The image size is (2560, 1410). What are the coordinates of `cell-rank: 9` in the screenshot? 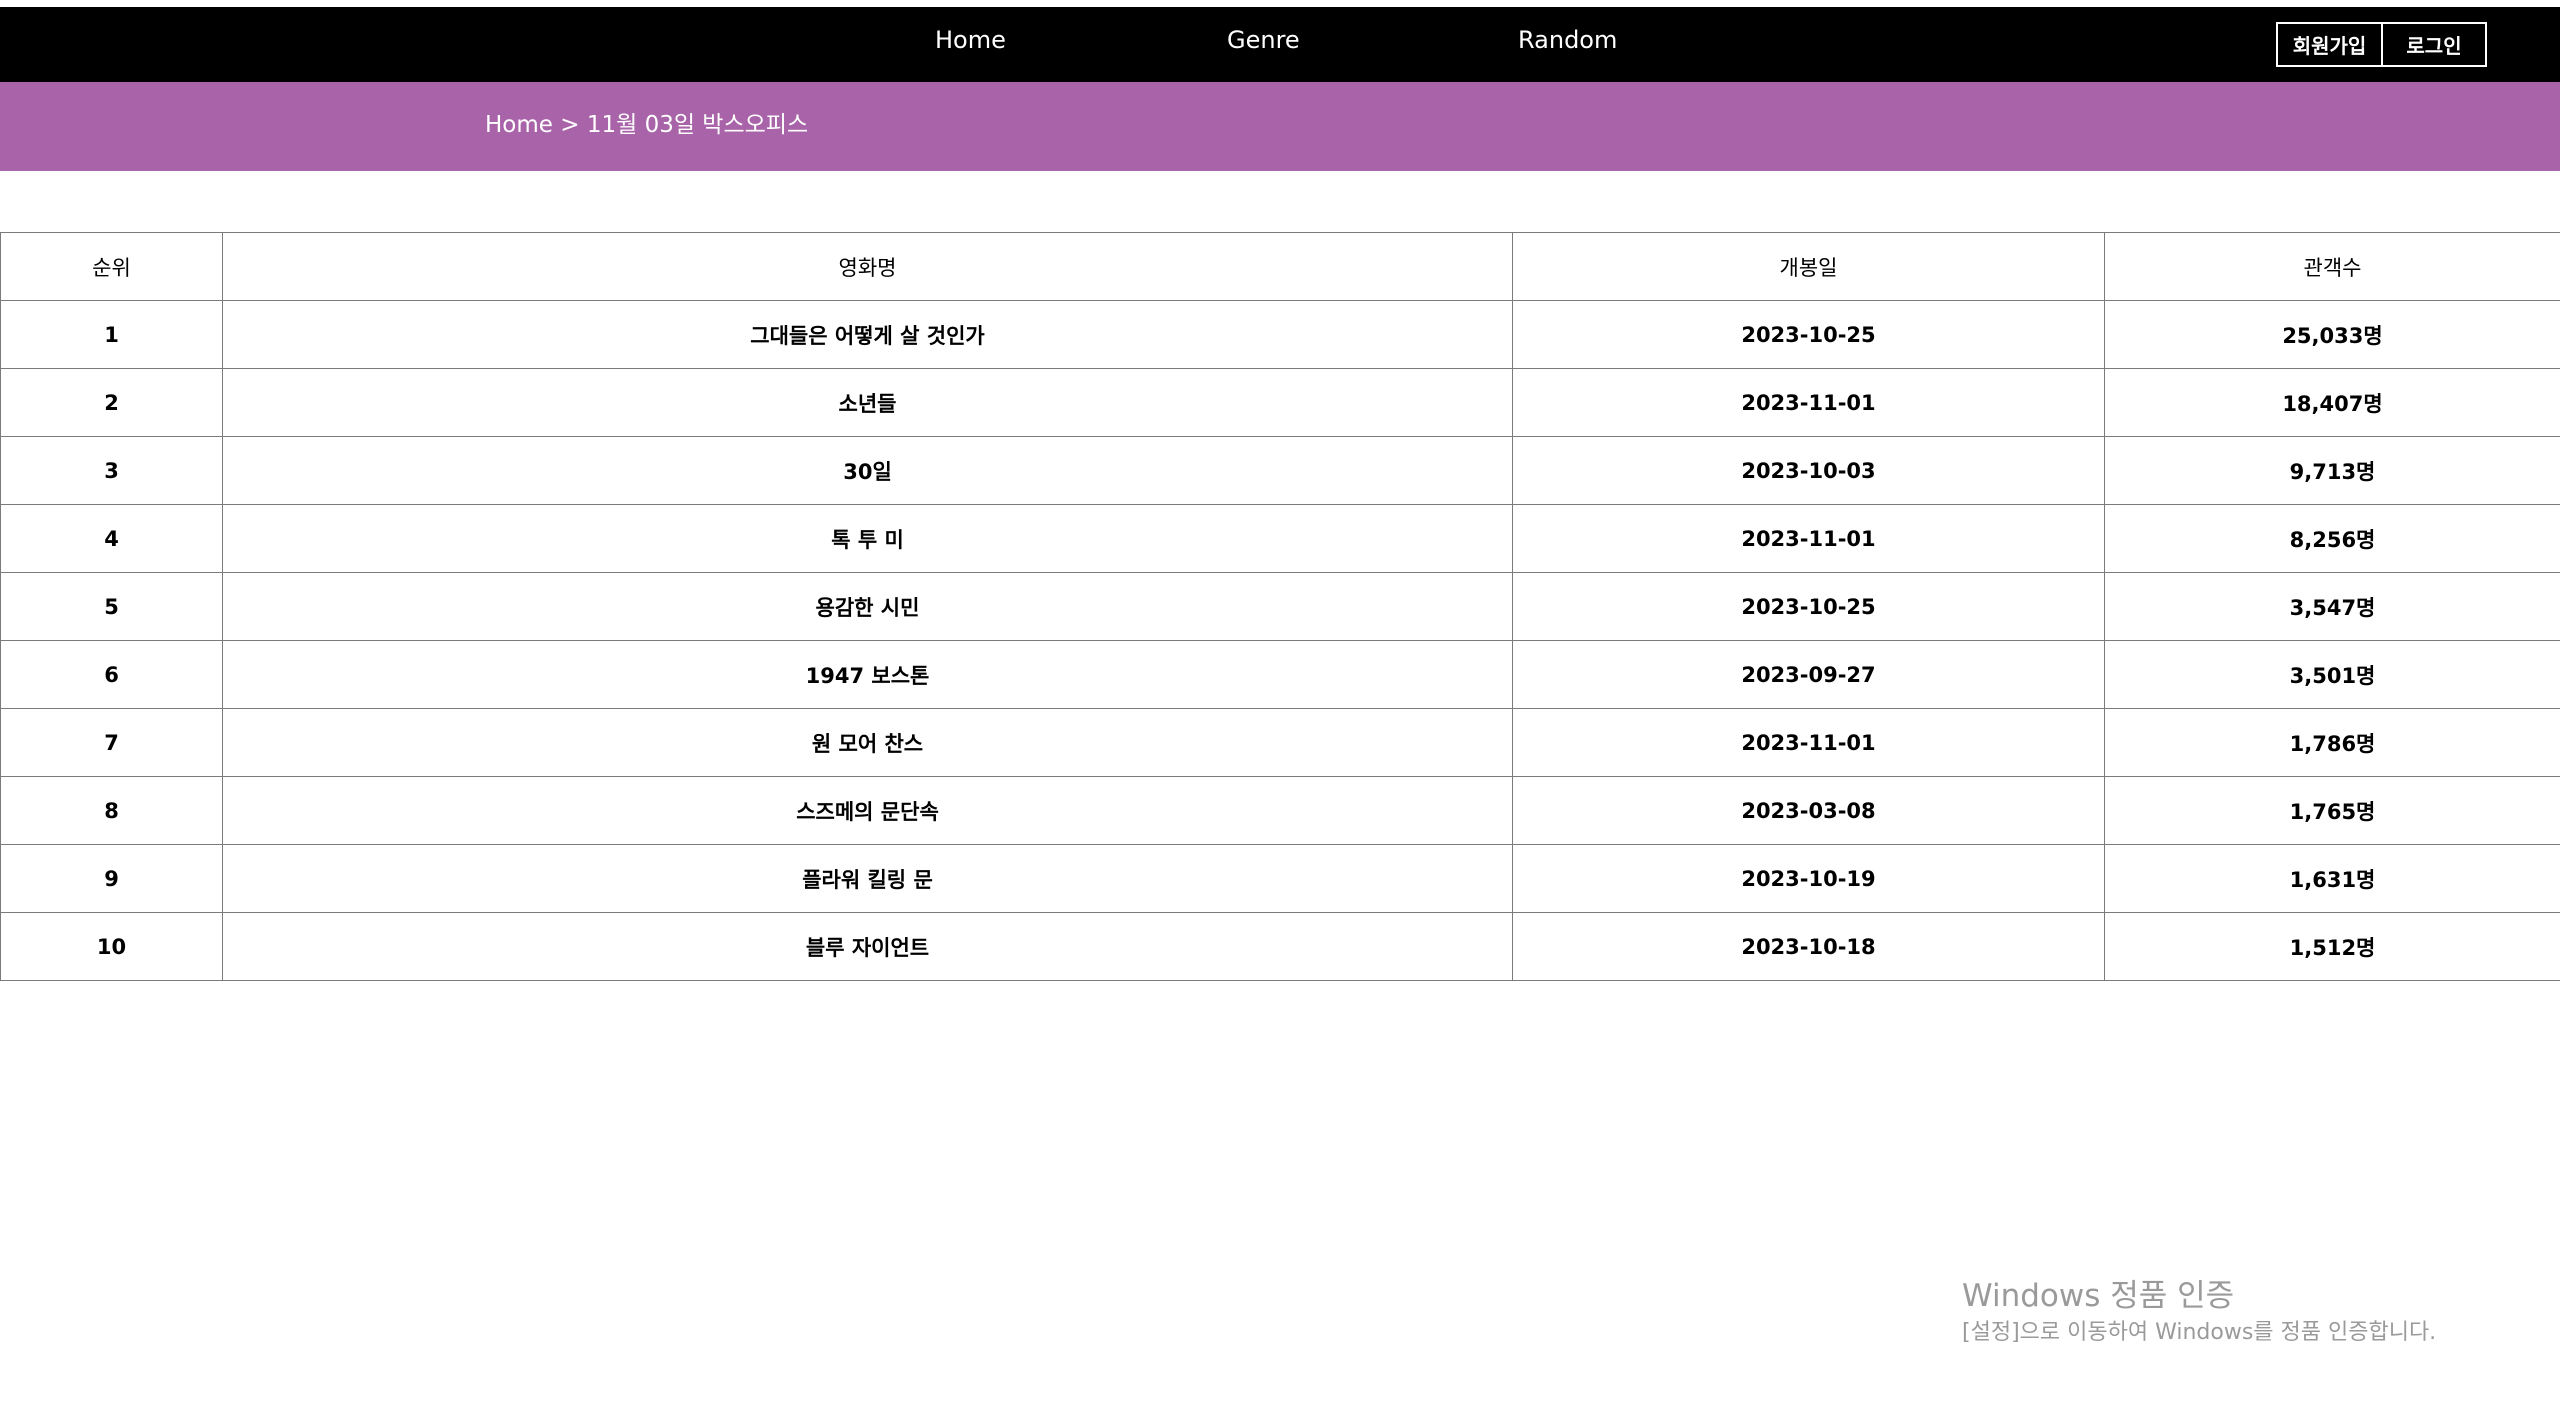 It's located at (111, 878).